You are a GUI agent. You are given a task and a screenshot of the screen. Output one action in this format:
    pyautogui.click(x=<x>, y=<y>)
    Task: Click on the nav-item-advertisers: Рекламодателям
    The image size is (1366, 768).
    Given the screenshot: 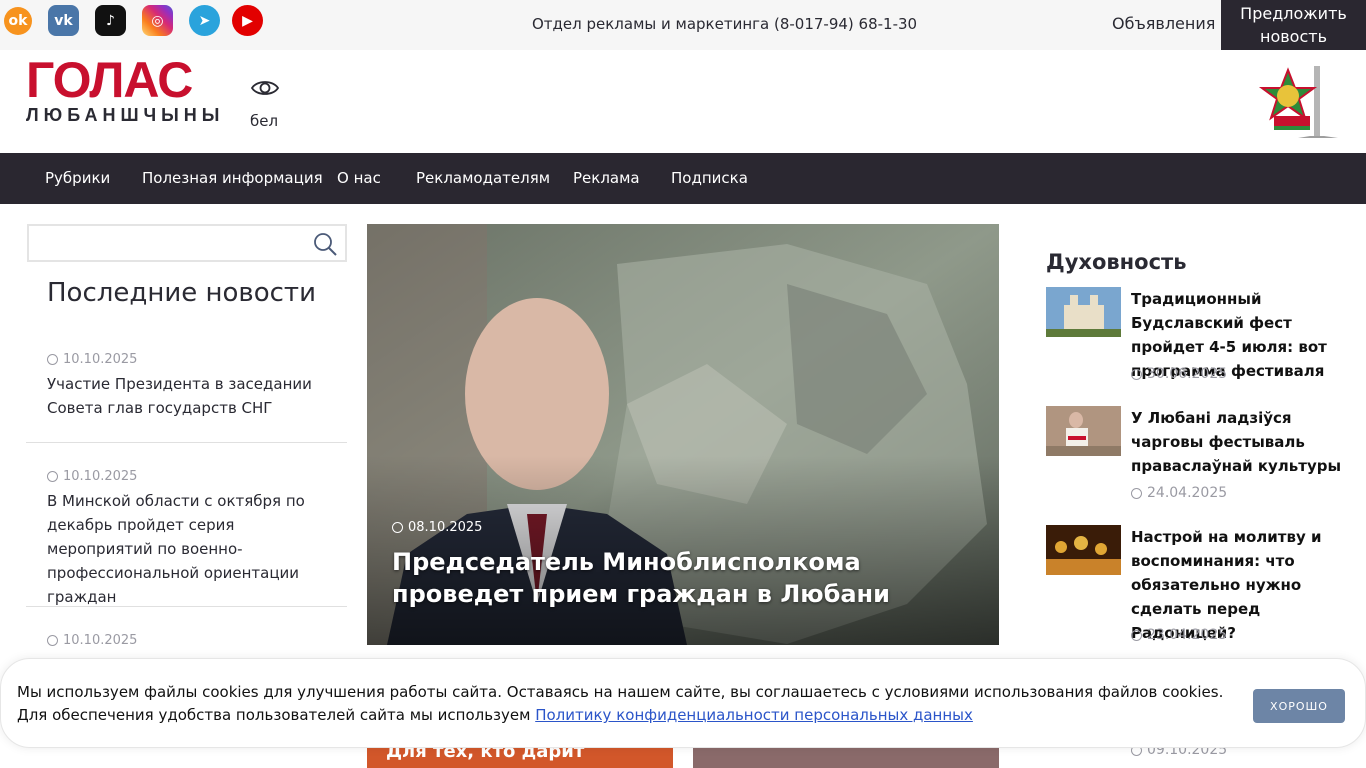 What is the action you would take?
    pyautogui.click(x=483, y=178)
    